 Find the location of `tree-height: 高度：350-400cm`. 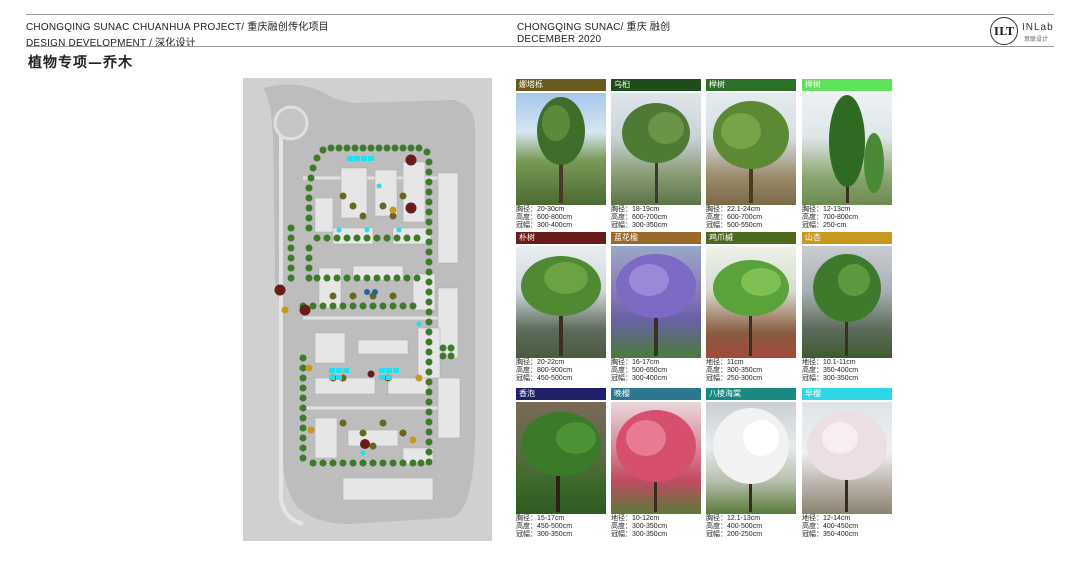

tree-height: 高度：350-400cm is located at coordinates (830, 370).